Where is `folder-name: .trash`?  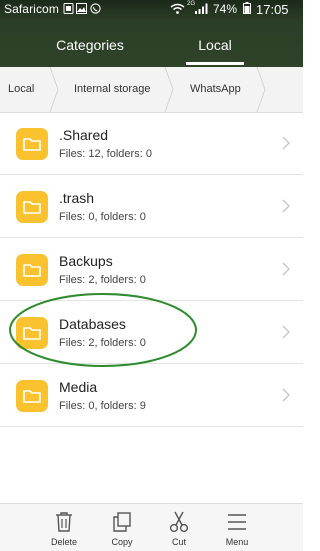 folder-name: .trash is located at coordinates (77, 198).